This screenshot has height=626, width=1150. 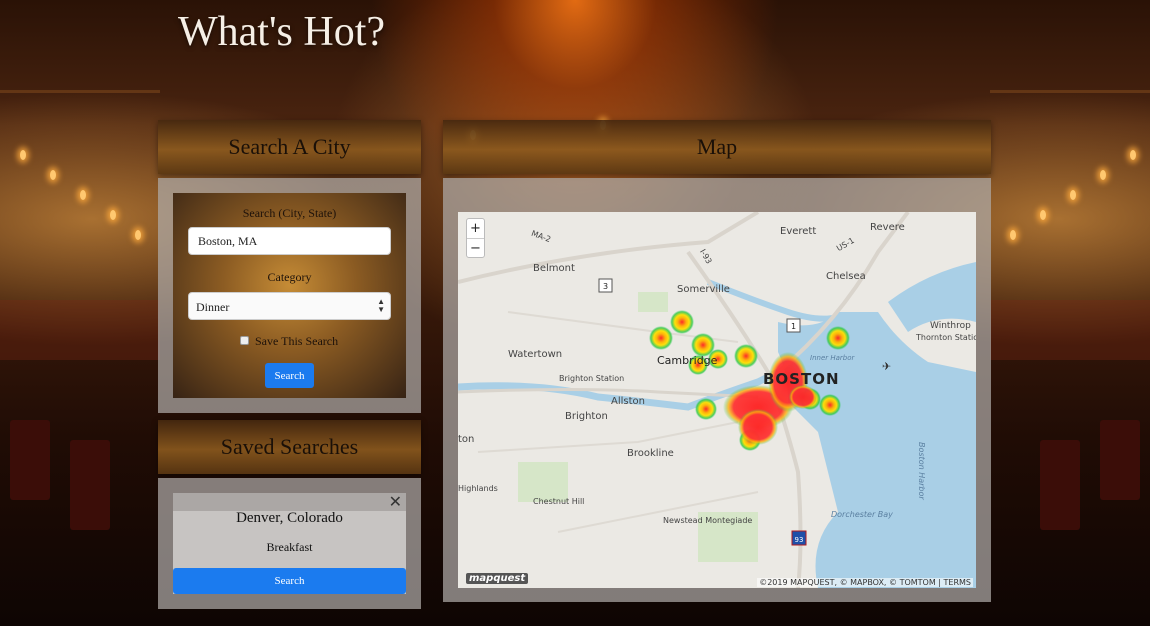 What do you see at coordinates (608, 437) in the screenshot?
I see `street` at bounding box center [608, 437].